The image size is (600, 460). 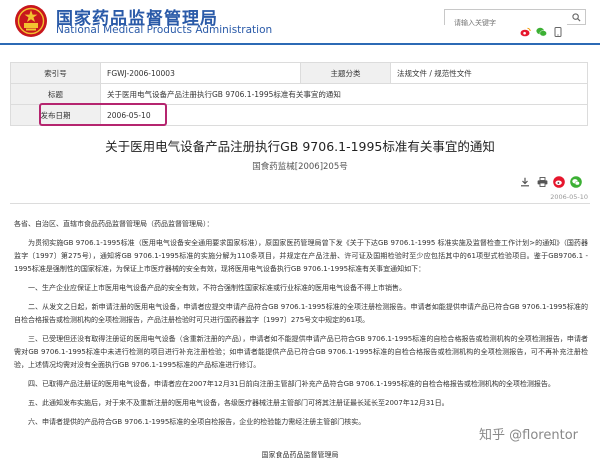 I want to click on social-links, so click(x=541, y=32).